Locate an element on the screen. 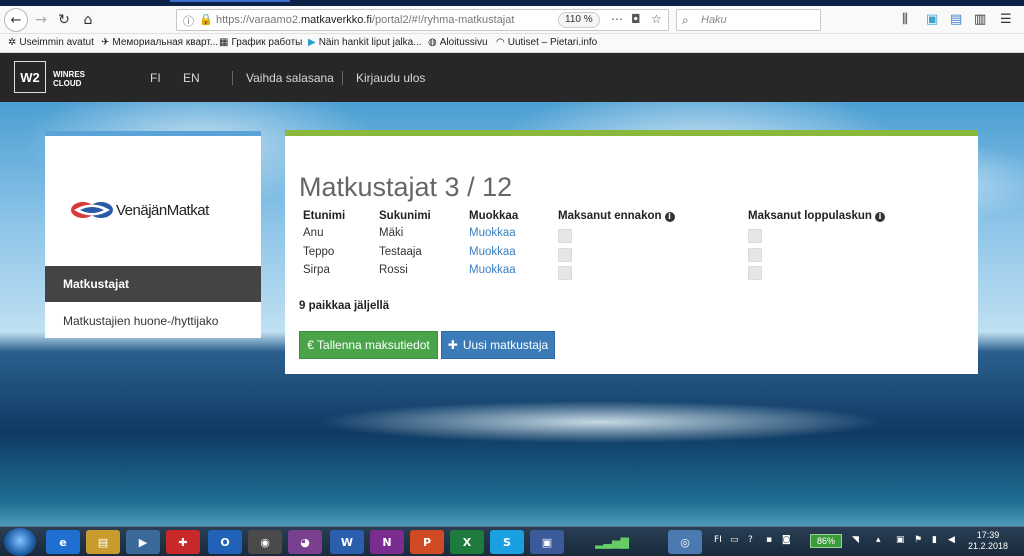 The image size is (1024, 556). explorer-icon: ▤ is located at coordinates (103, 542).